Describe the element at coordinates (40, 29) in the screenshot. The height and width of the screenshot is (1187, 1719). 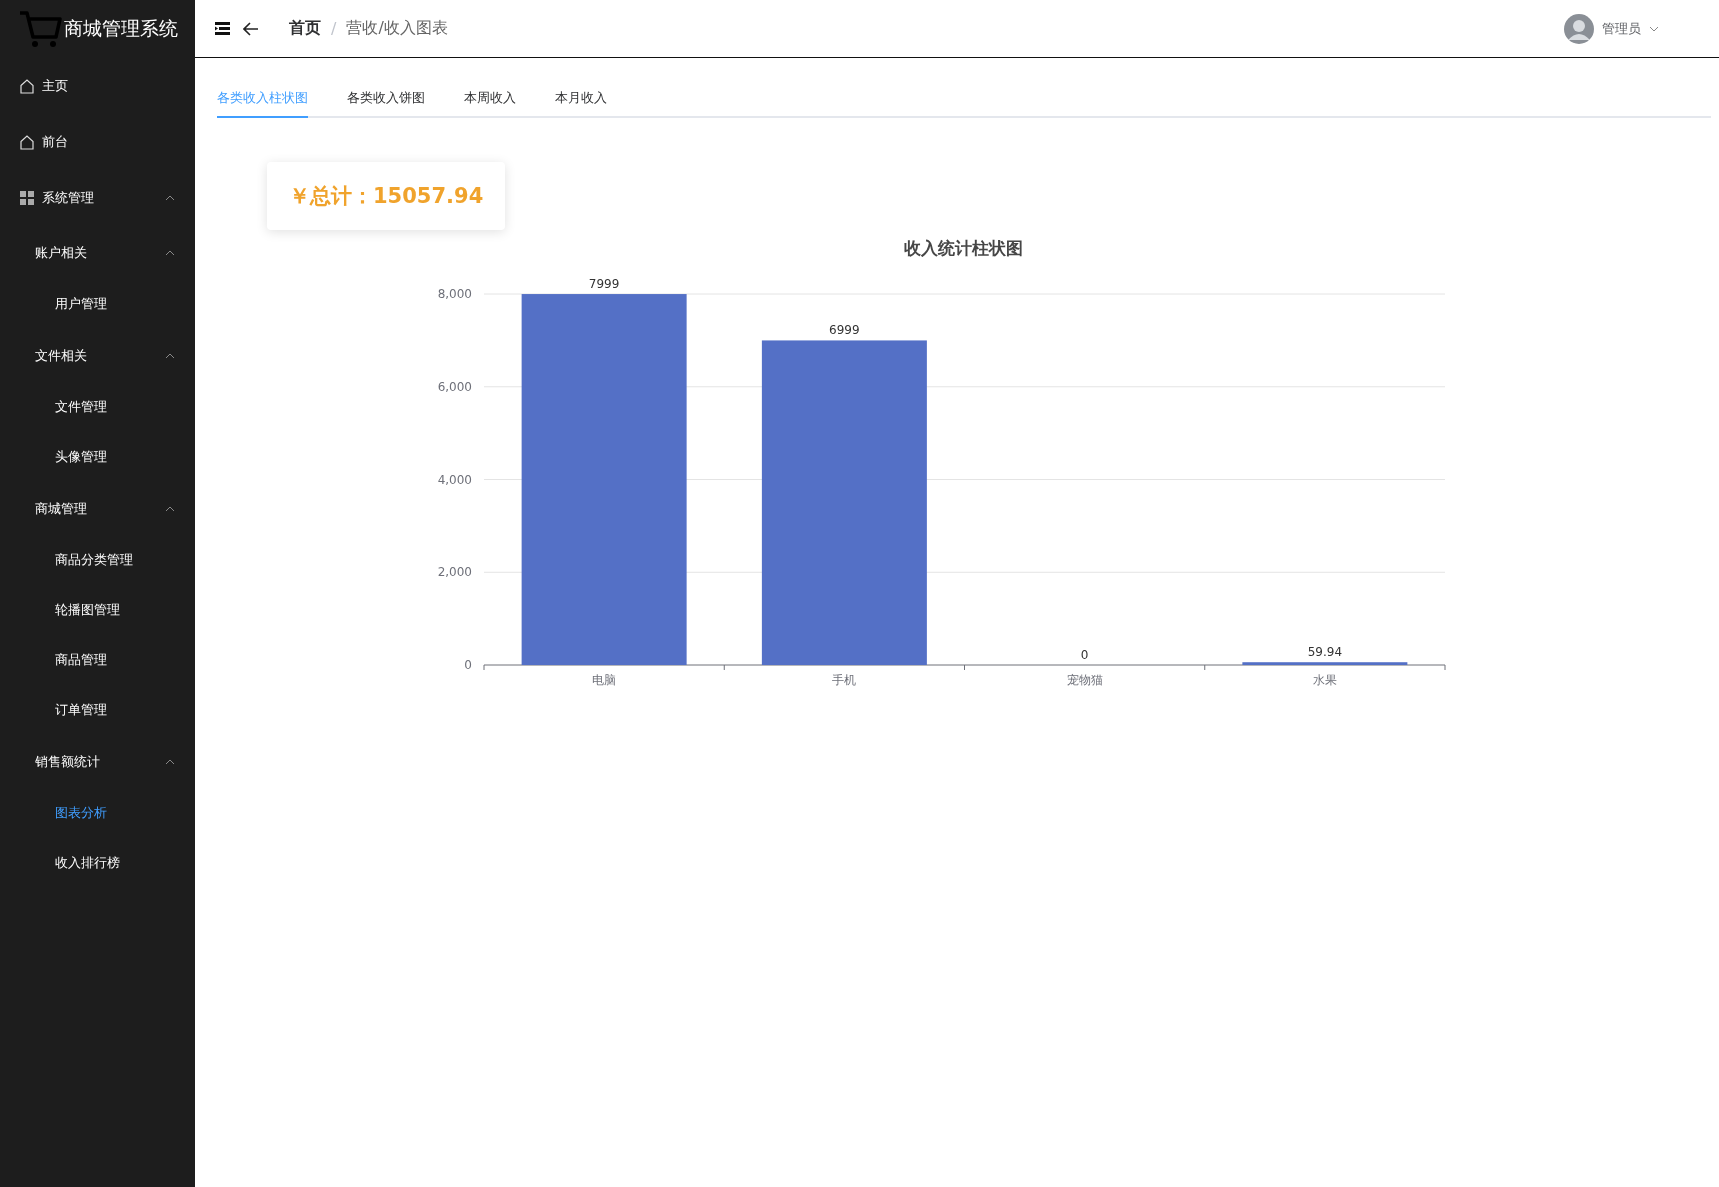
I see `cart-icon` at that location.